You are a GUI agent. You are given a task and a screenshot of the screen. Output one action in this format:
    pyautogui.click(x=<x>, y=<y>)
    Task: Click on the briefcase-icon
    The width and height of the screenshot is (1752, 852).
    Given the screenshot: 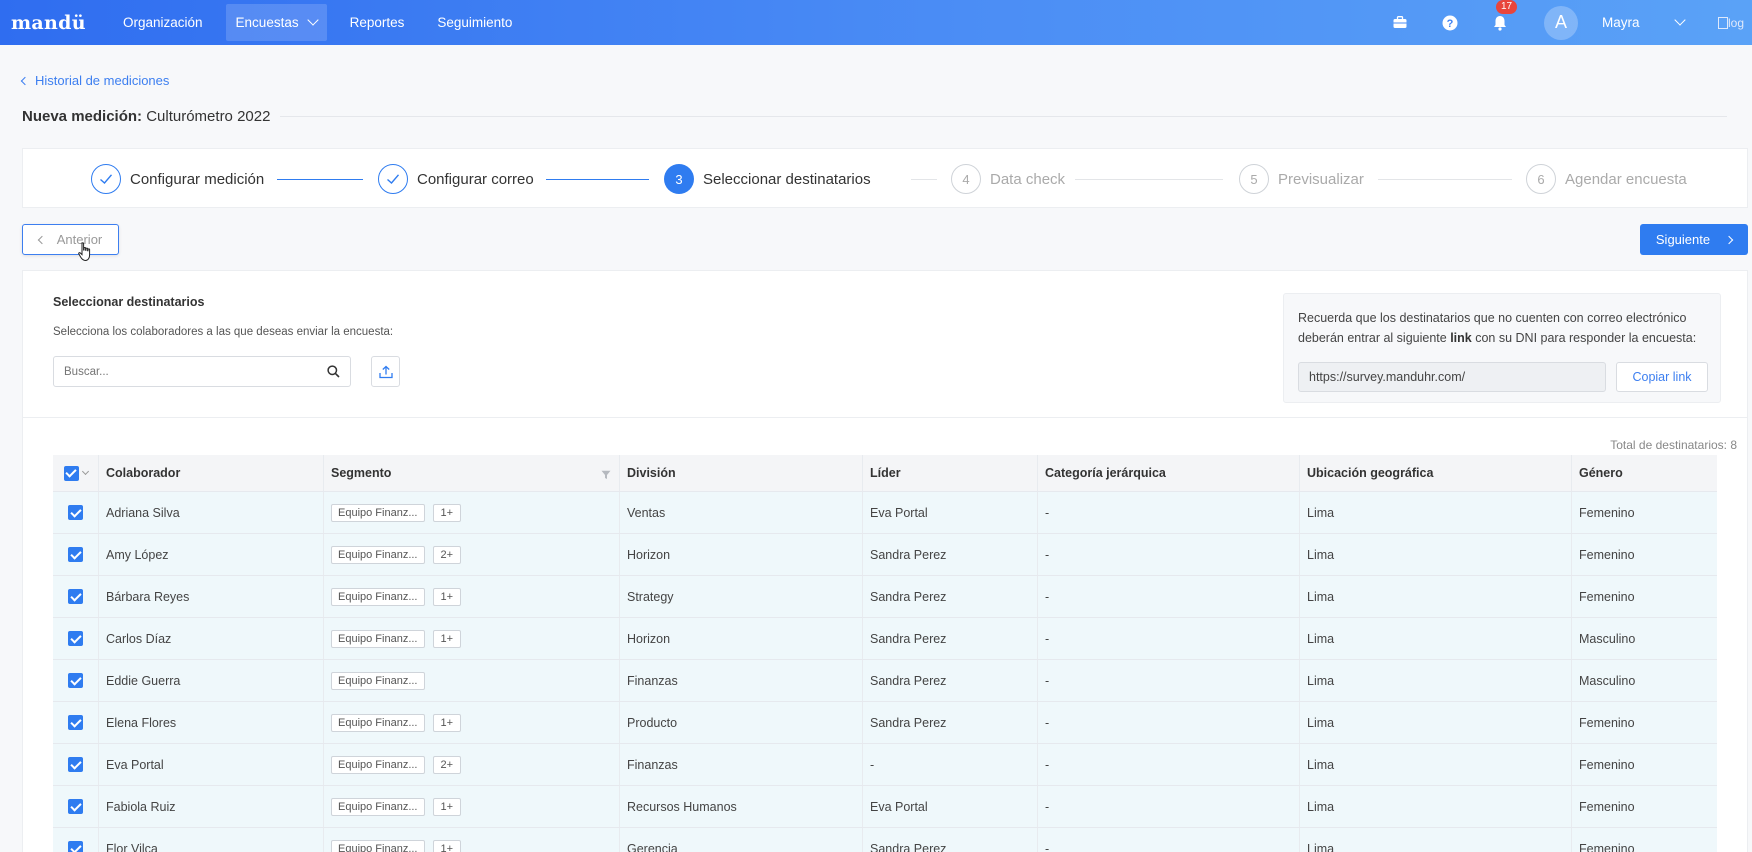 What is the action you would take?
    pyautogui.click(x=1400, y=23)
    